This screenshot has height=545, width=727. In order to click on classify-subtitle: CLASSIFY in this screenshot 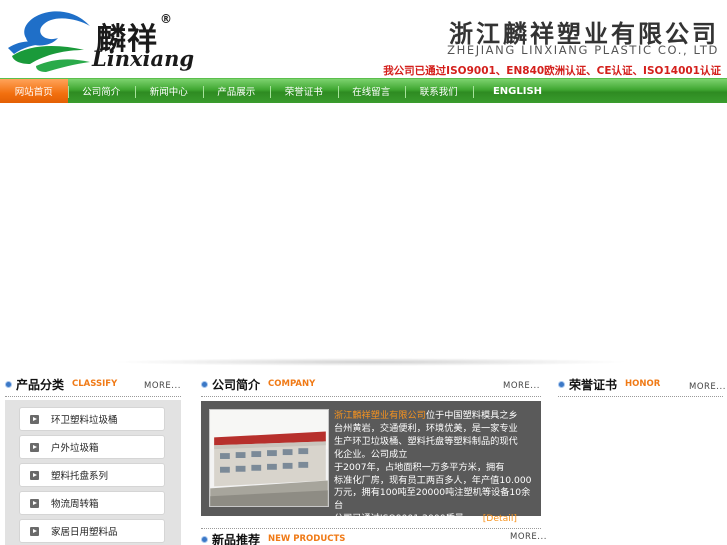, I will do `click(95, 384)`.